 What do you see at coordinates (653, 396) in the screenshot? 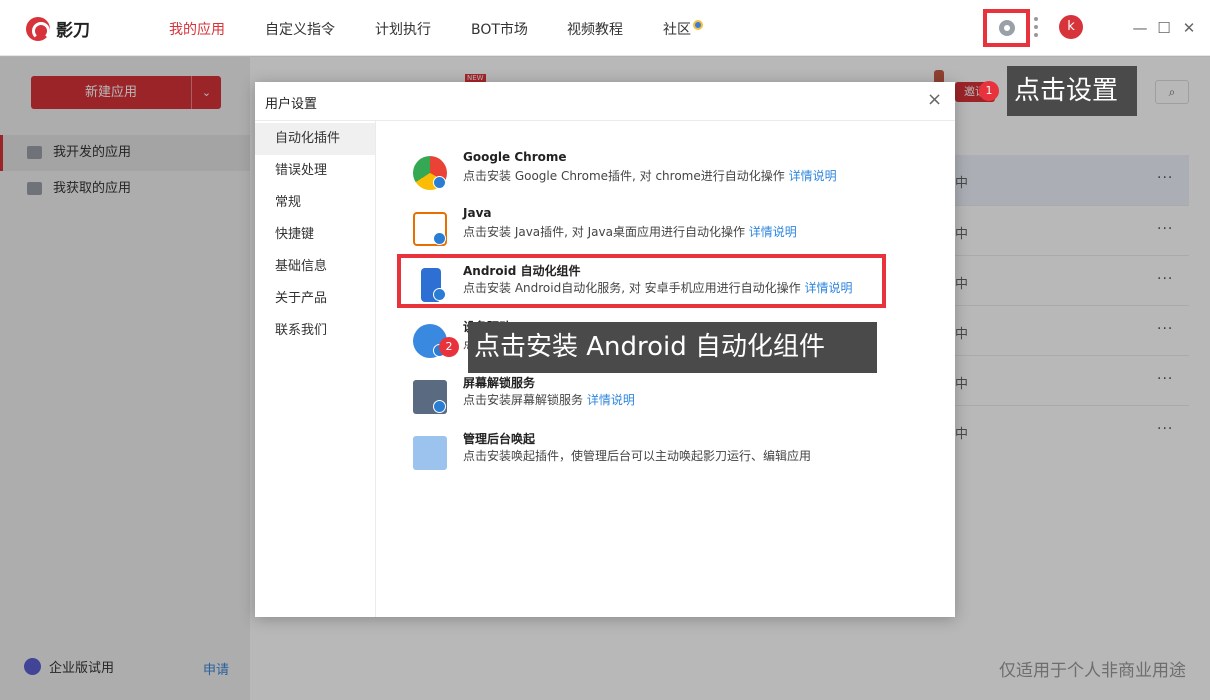
I see `plugin-screen-unlock: 屏幕解锁服务 点击安装屏幕解锁服务 详情说明` at bounding box center [653, 396].